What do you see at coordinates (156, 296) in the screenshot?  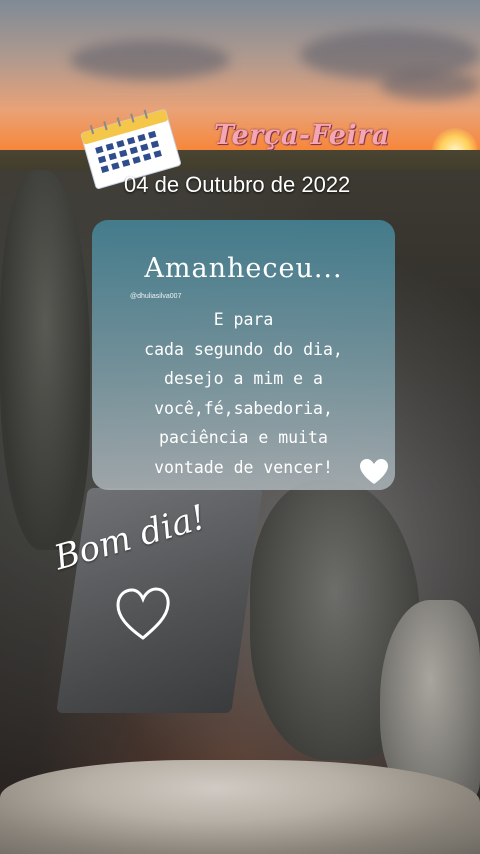 I see `author-handle: @dhuliasilva007` at bounding box center [156, 296].